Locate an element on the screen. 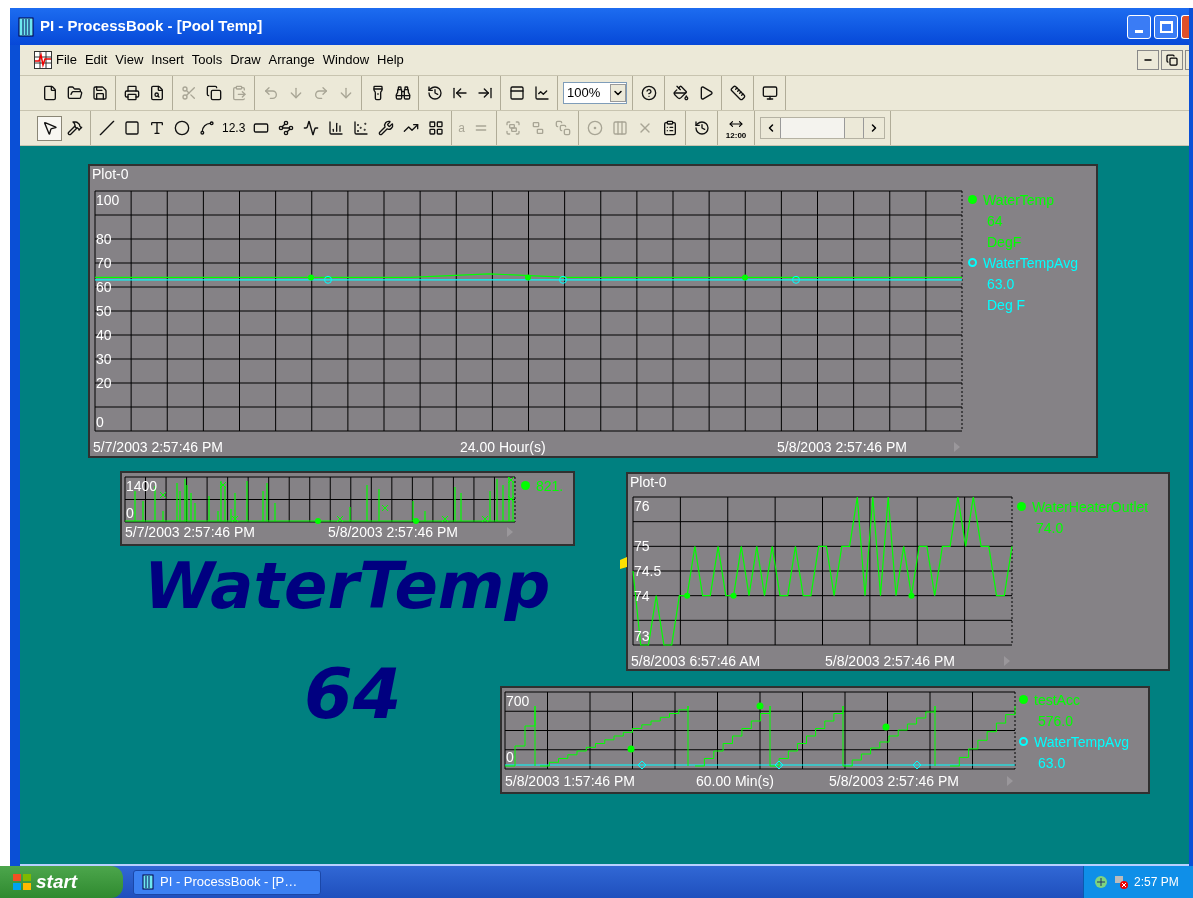  y-axis-label: 60 is located at coordinates (104, 287).